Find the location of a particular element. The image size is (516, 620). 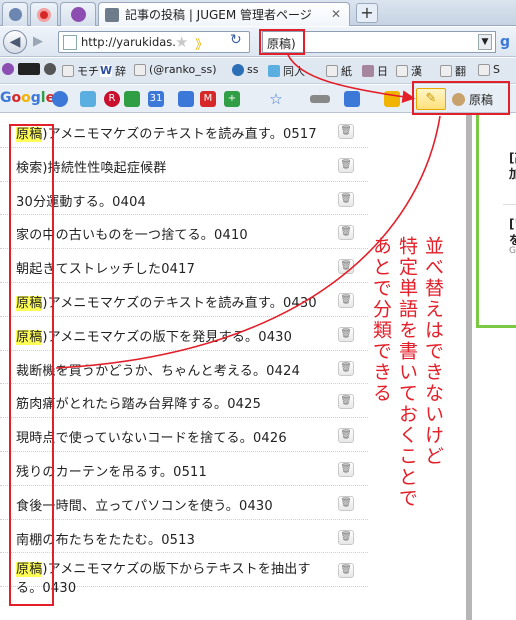

entry-row: 原稿)アメニモマケズのテキストを読み直す。0517 🗑 is located at coordinates (184, 131).